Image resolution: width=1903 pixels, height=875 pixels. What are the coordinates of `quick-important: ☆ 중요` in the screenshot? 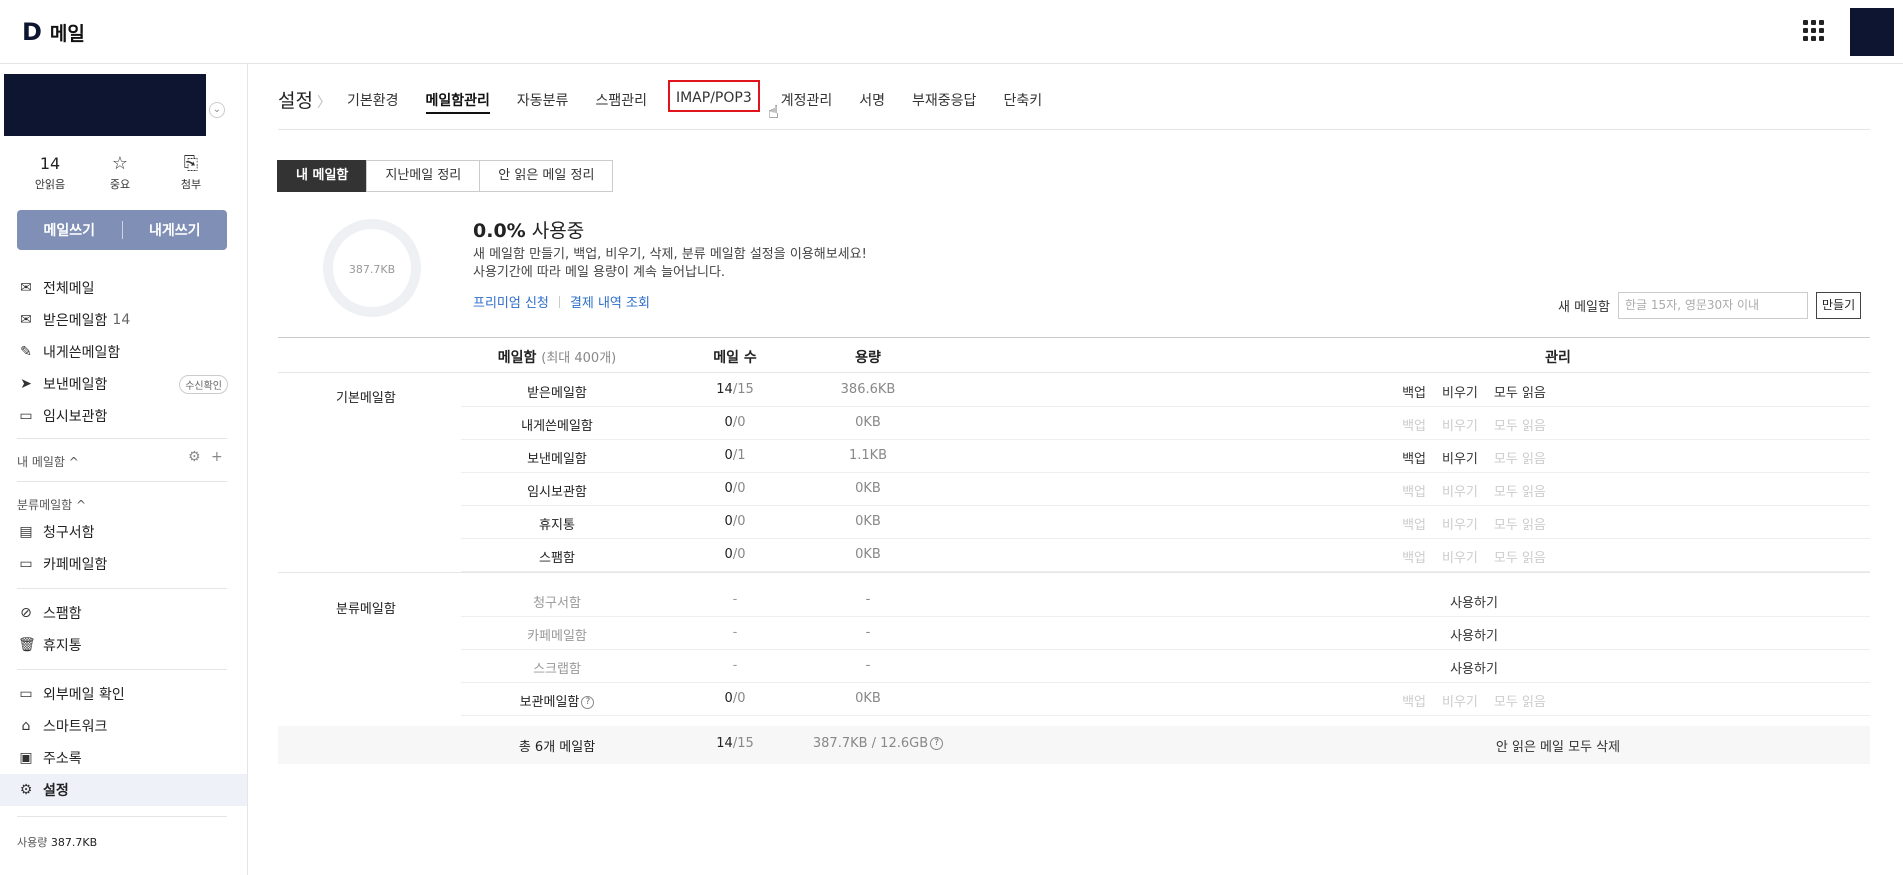 It's located at (120, 173).